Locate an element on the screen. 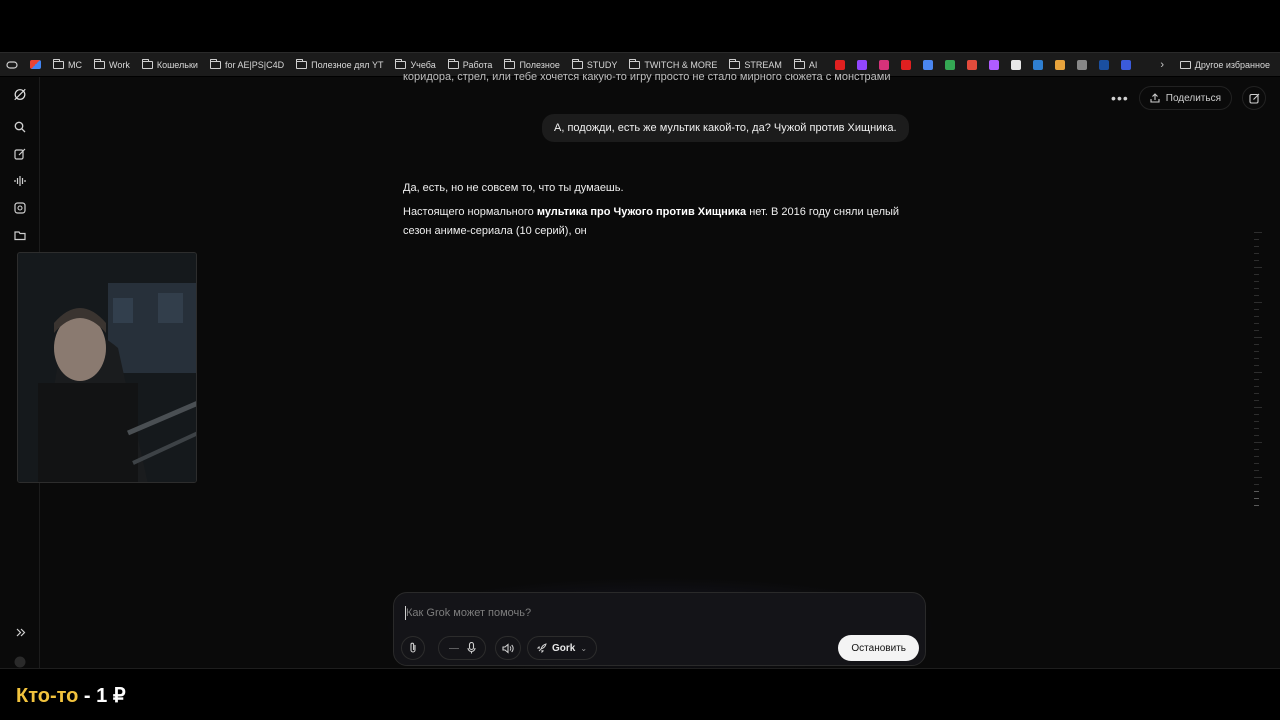 This screenshot has height=720, width=1280. bookmark-label: STREAM is located at coordinates (763, 64).